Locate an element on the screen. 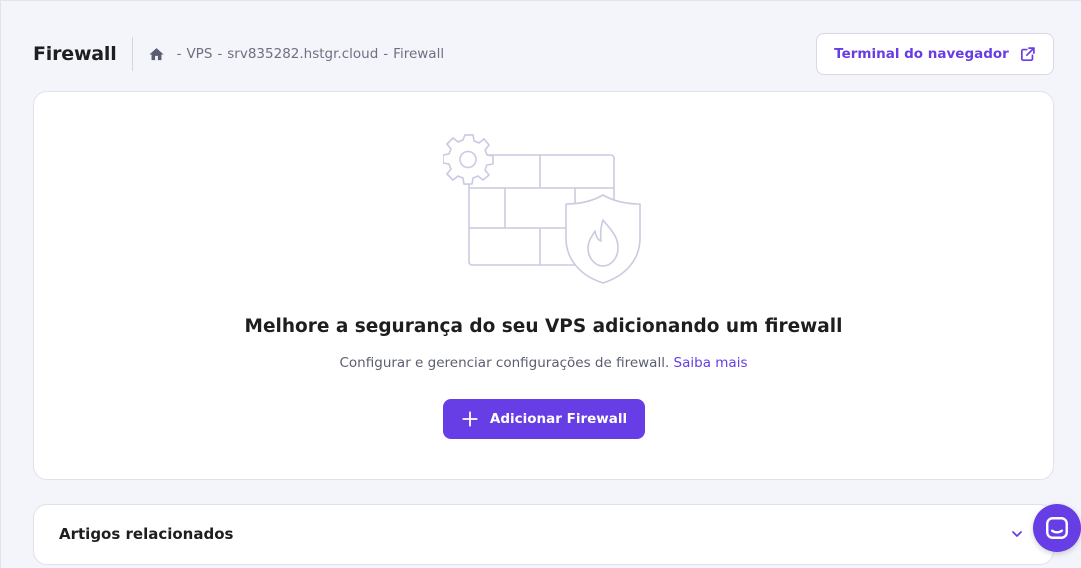 The height and width of the screenshot is (568, 1081). left-border is located at coordinates (0, 284).